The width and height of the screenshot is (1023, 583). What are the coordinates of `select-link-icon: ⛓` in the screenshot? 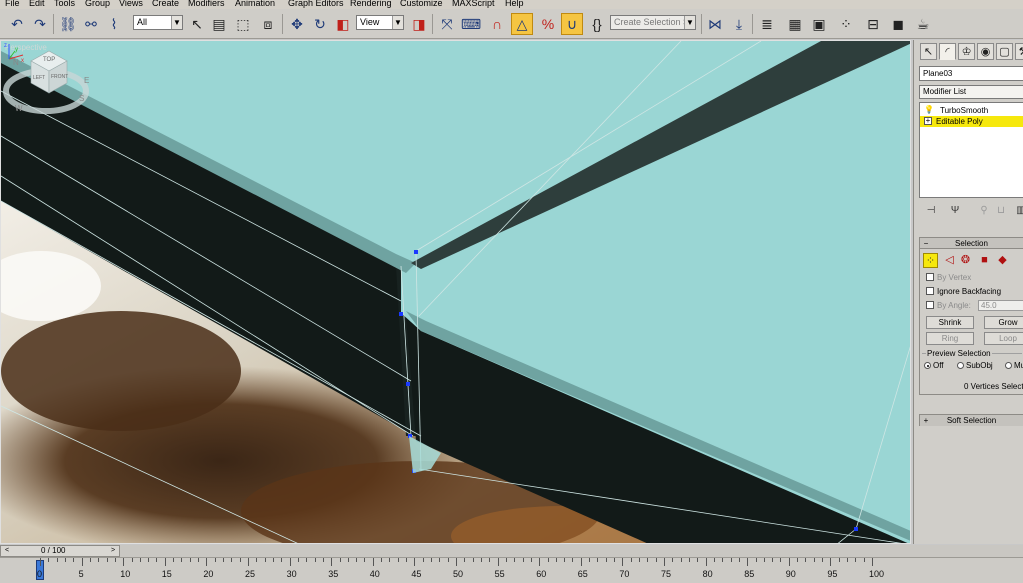 It's located at (68, 24).